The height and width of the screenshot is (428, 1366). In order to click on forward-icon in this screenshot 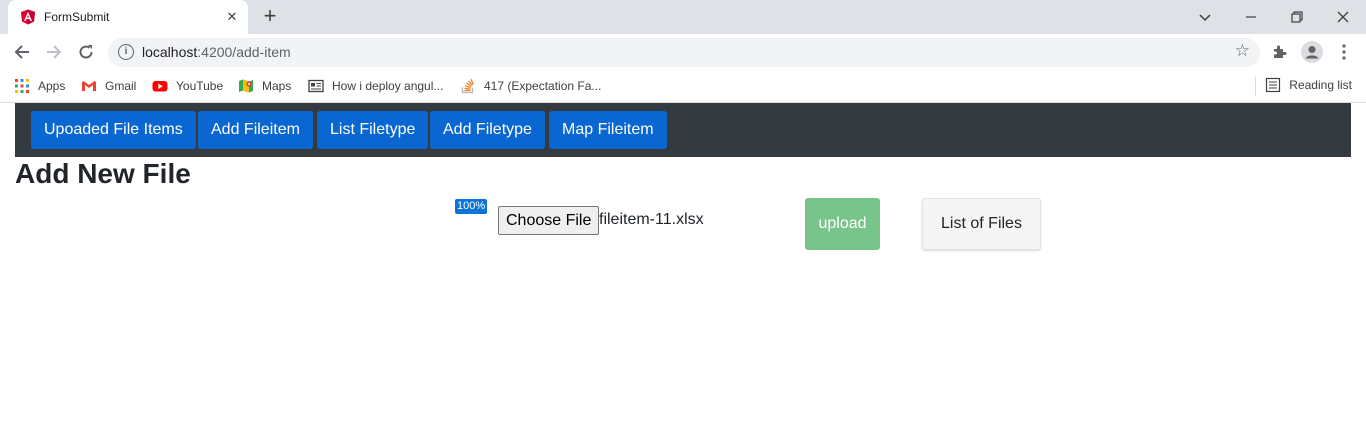, I will do `click(54, 52)`.